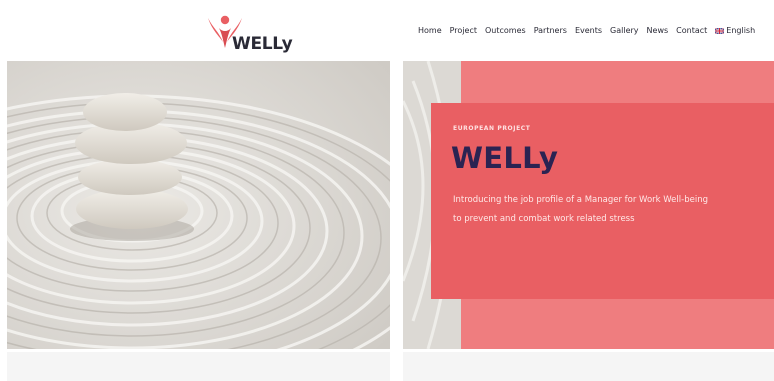  I want to click on language-switcher: English, so click(735, 30).